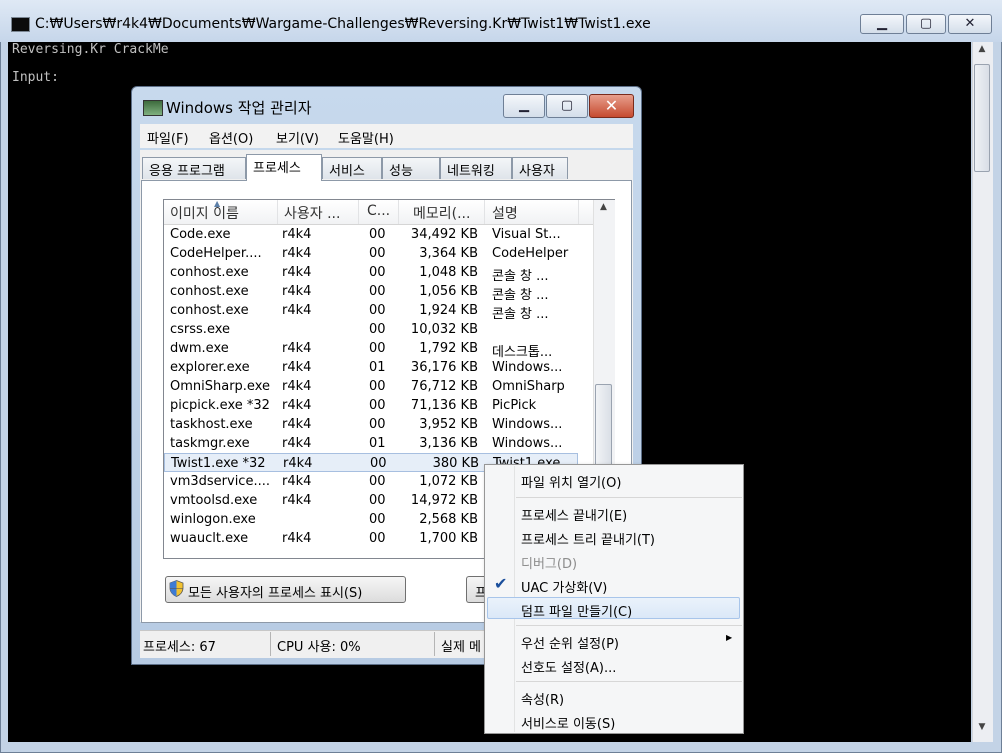 This screenshot has width=1002, height=753. Describe the element at coordinates (352, 168) in the screenshot. I see `tab-services: 서비스` at that location.